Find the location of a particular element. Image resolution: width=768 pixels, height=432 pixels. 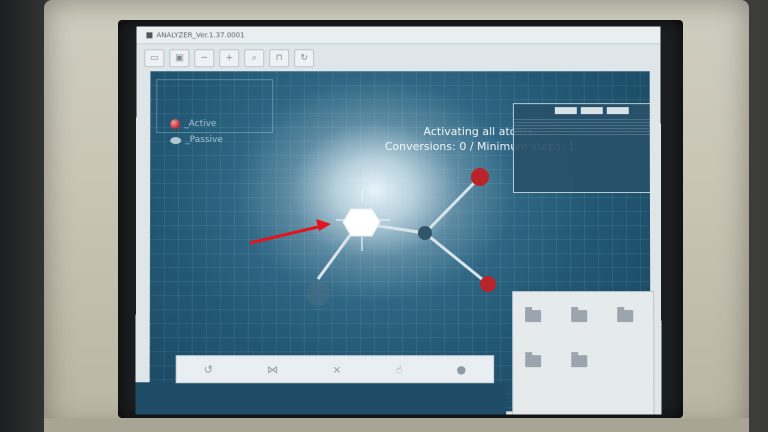

window-title: ANALYZER_Ver.1.37.0001 is located at coordinates (200, 34).